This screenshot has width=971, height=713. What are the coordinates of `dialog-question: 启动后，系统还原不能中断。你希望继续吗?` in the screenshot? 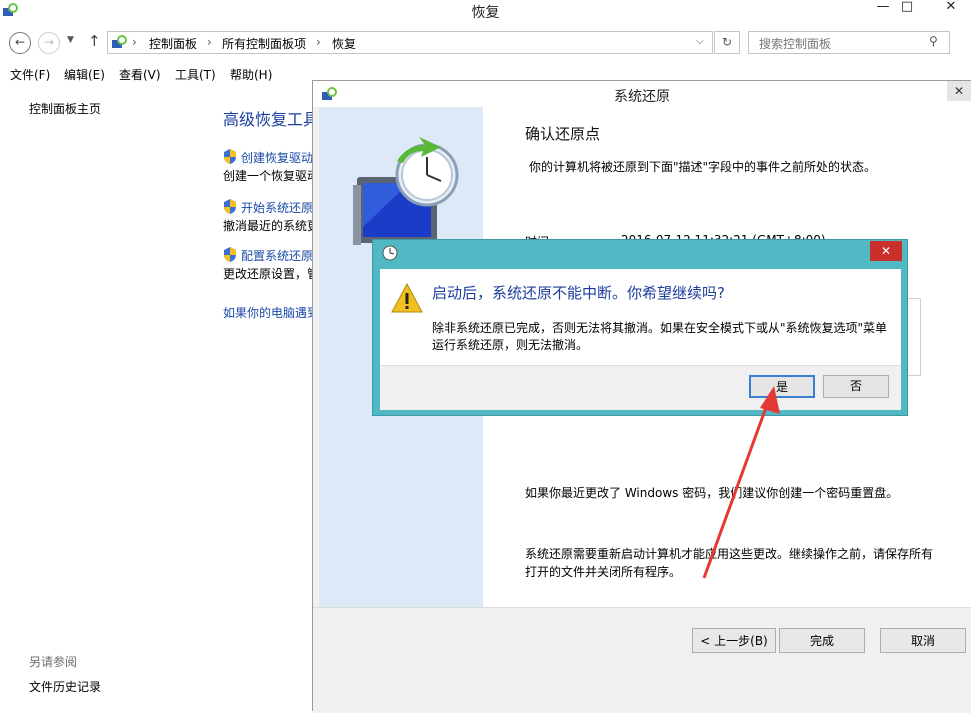 It's located at (578, 293).